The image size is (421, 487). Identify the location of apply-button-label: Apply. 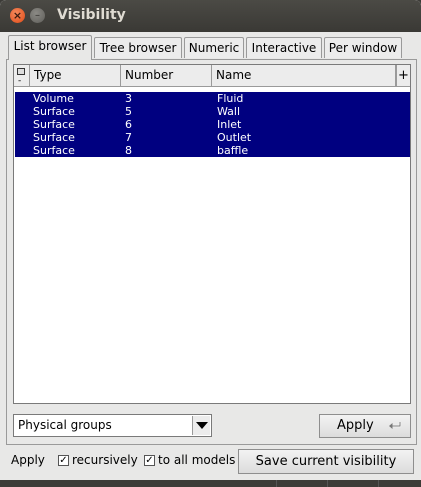
(355, 425).